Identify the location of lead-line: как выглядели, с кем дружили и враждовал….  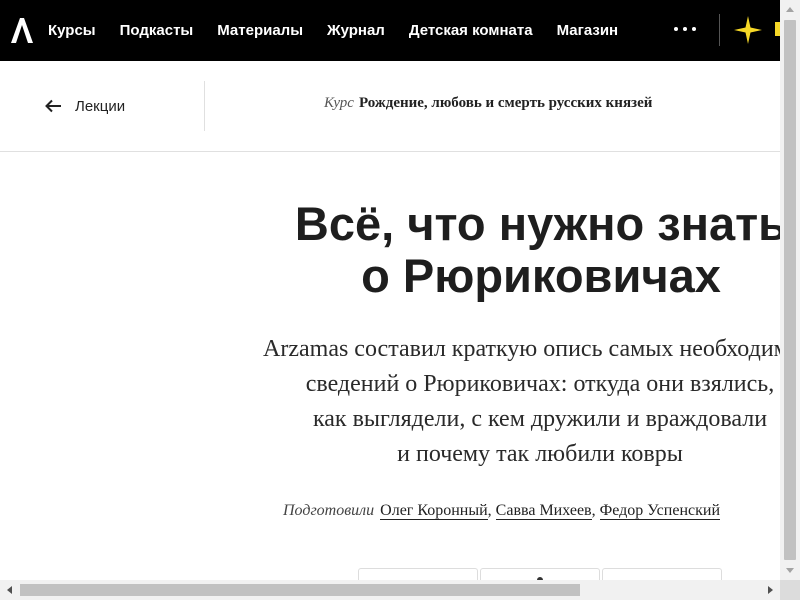
(540, 419).